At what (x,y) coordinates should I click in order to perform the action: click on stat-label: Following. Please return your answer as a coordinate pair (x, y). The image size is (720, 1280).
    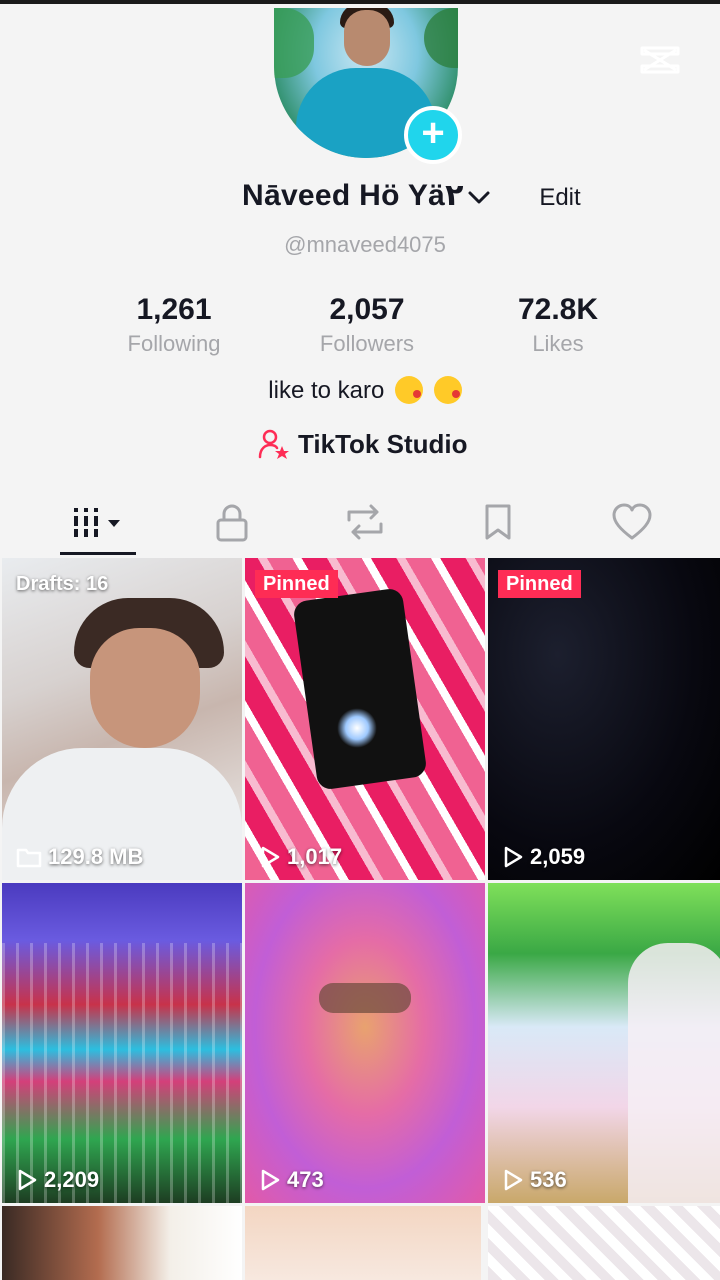
    Looking at the image, I should click on (174, 343).